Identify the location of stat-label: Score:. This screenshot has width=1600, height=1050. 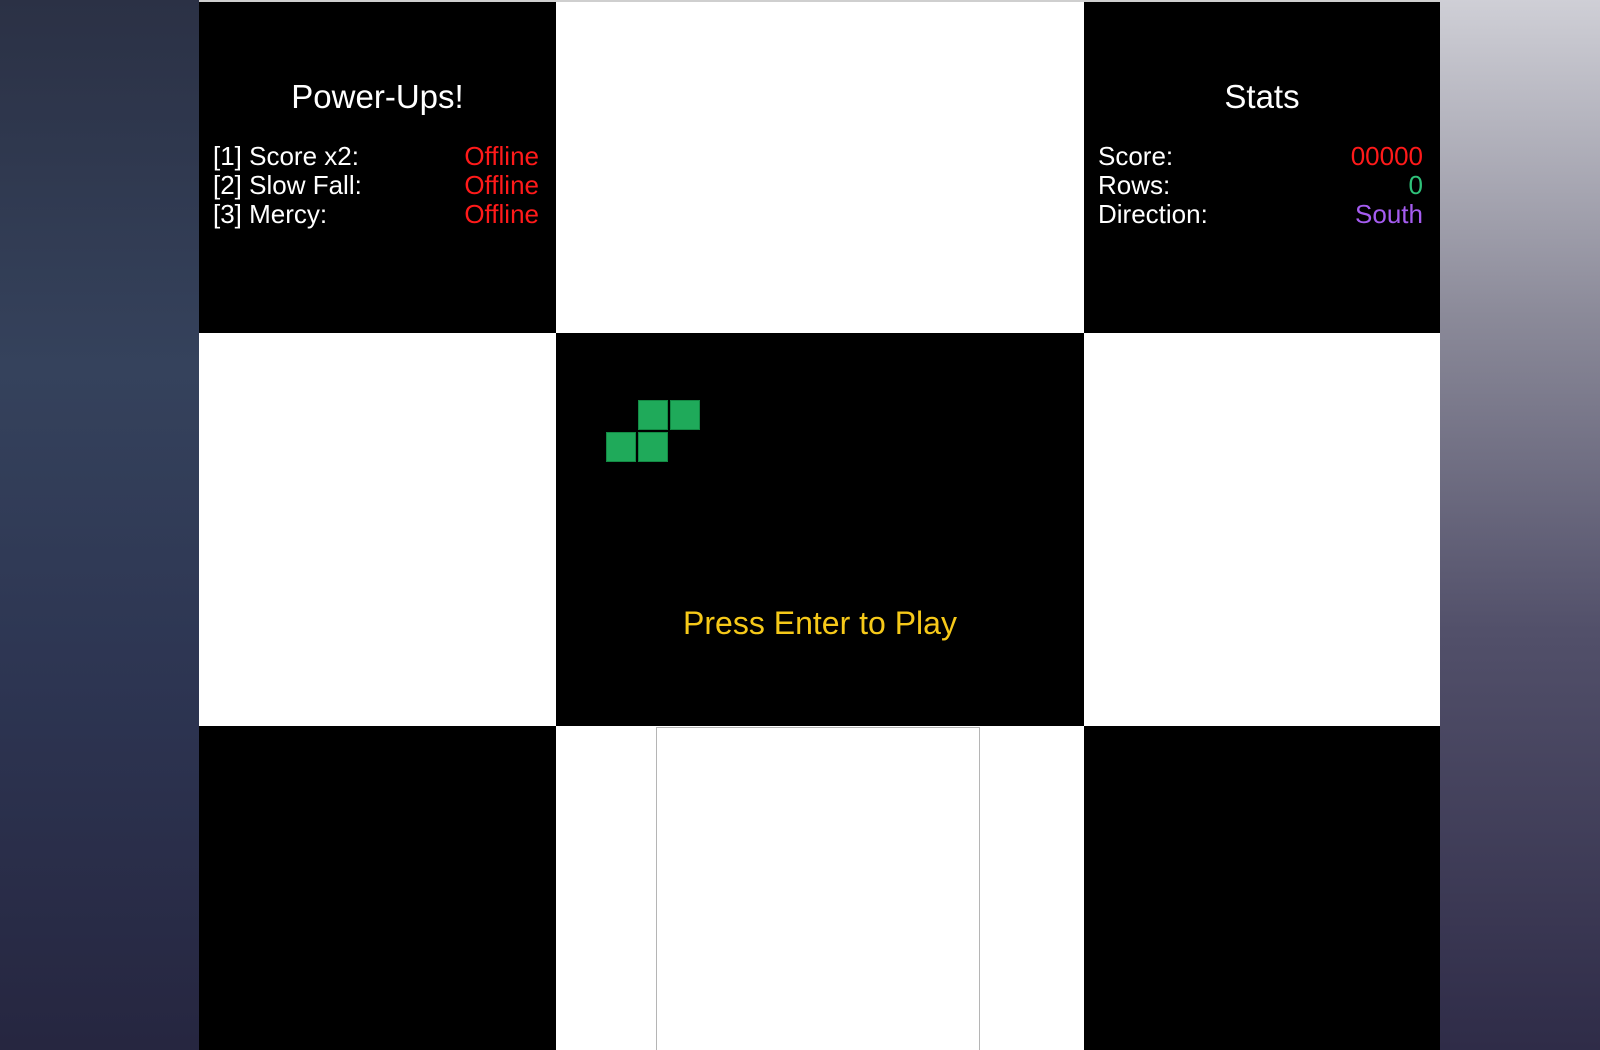
(1136, 156).